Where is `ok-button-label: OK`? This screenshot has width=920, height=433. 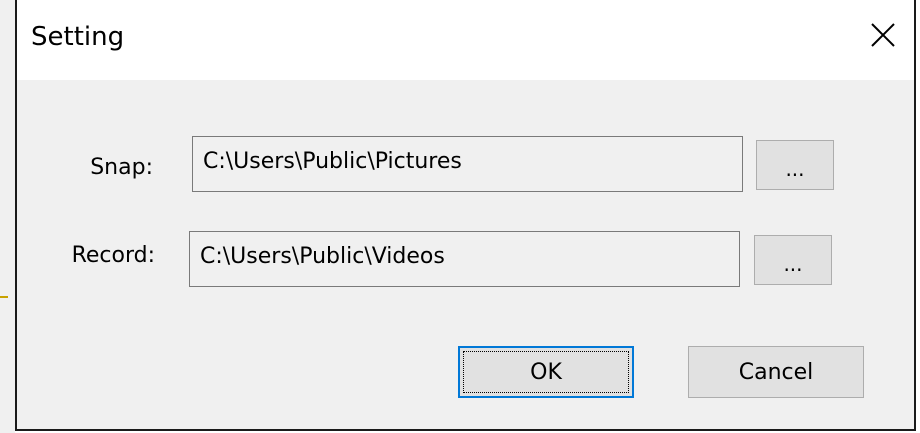
ok-button-label: OK is located at coordinates (546, 372).